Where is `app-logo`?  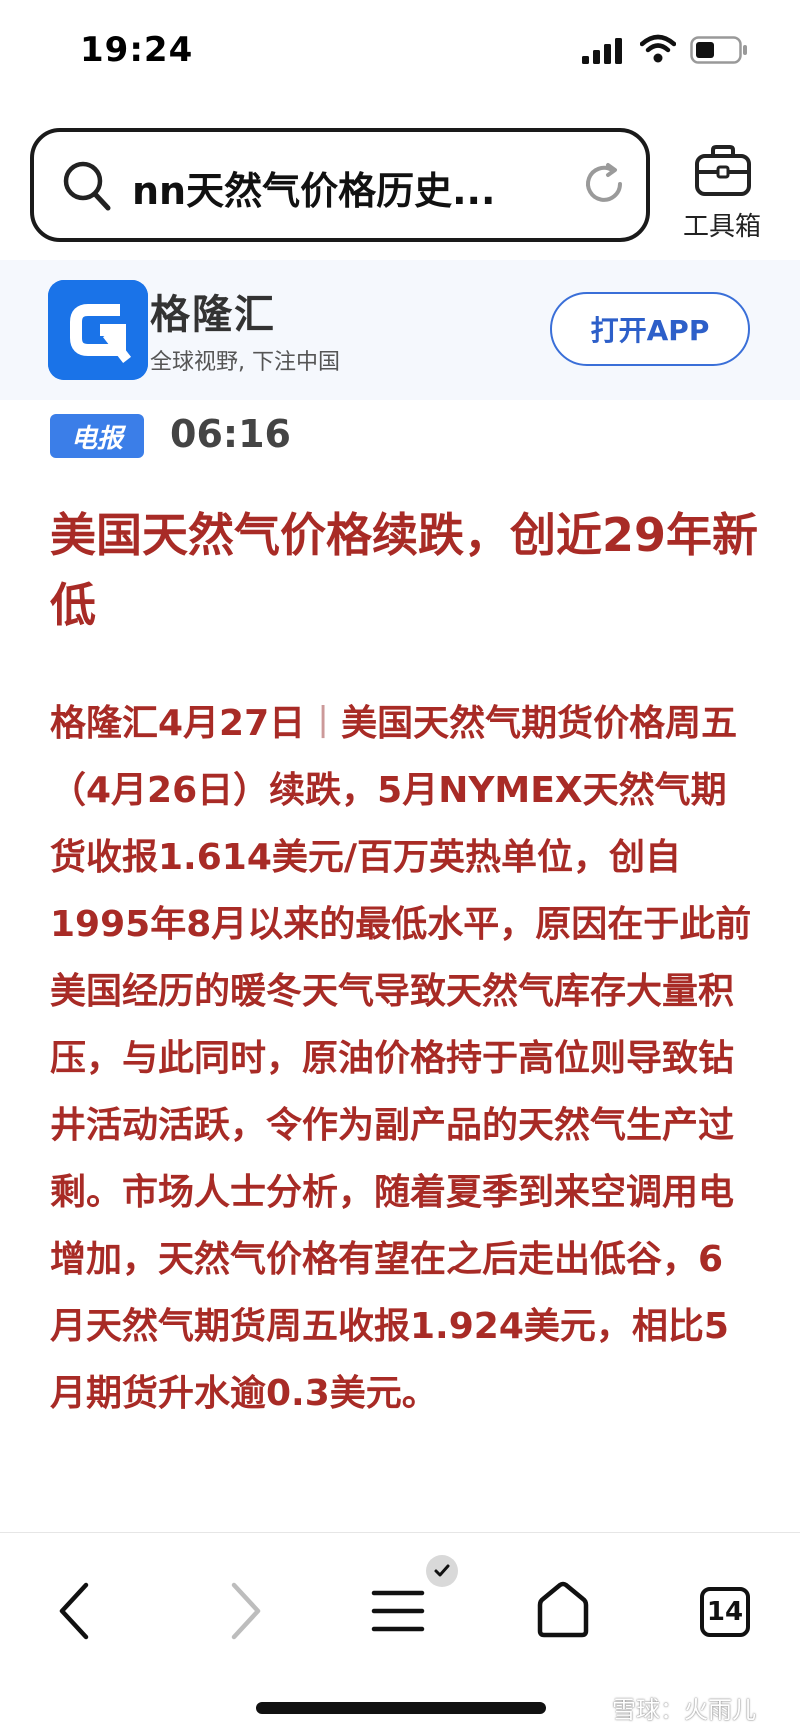 app-logo is located at coordinates (98, 330).